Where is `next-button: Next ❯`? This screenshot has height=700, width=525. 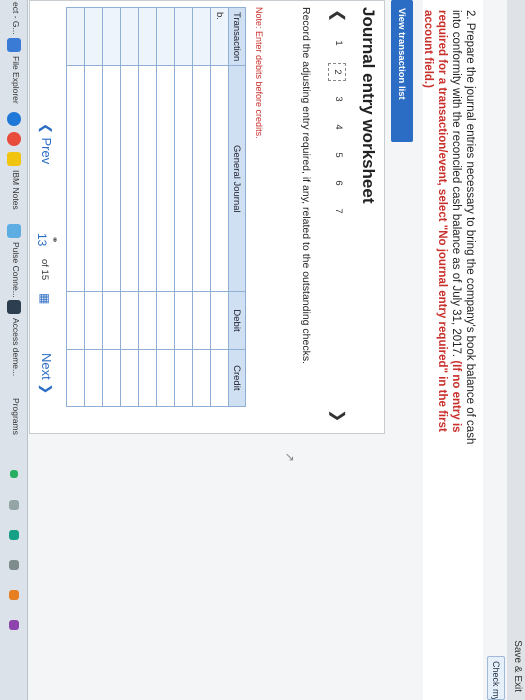 next-button: Next ❯ is located at coordinates (46, 373).